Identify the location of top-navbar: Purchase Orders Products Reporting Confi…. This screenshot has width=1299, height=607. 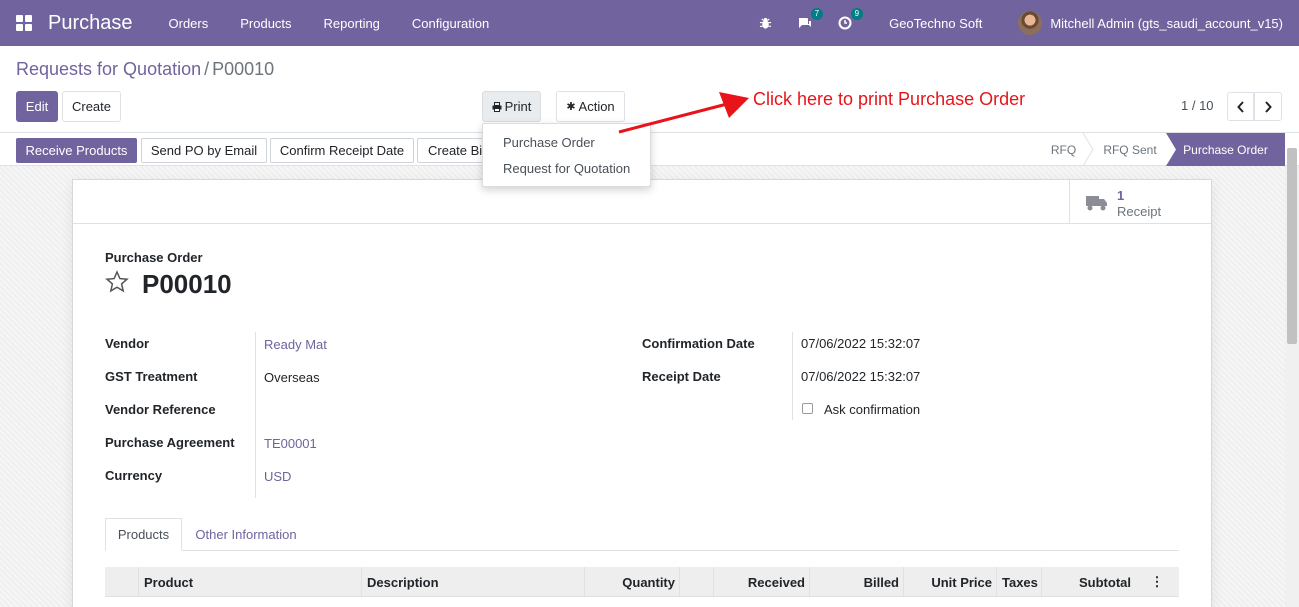
(649, 23).